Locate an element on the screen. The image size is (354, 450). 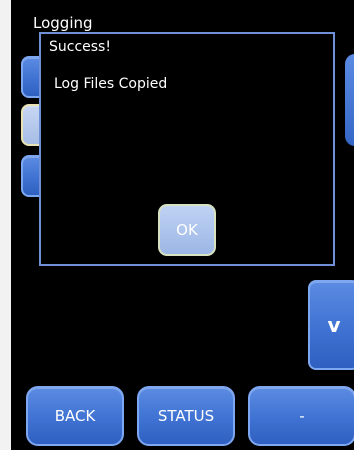
right-edge-button is located at coordinates (349, 100).